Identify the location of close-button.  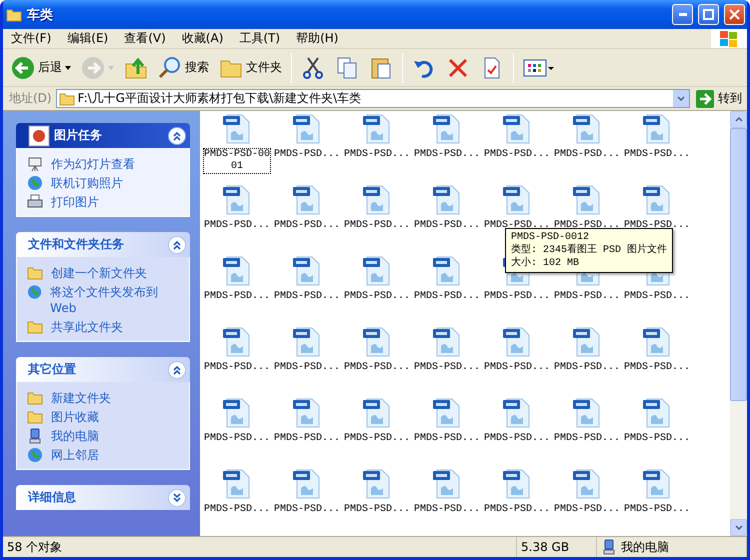
(734, 14).